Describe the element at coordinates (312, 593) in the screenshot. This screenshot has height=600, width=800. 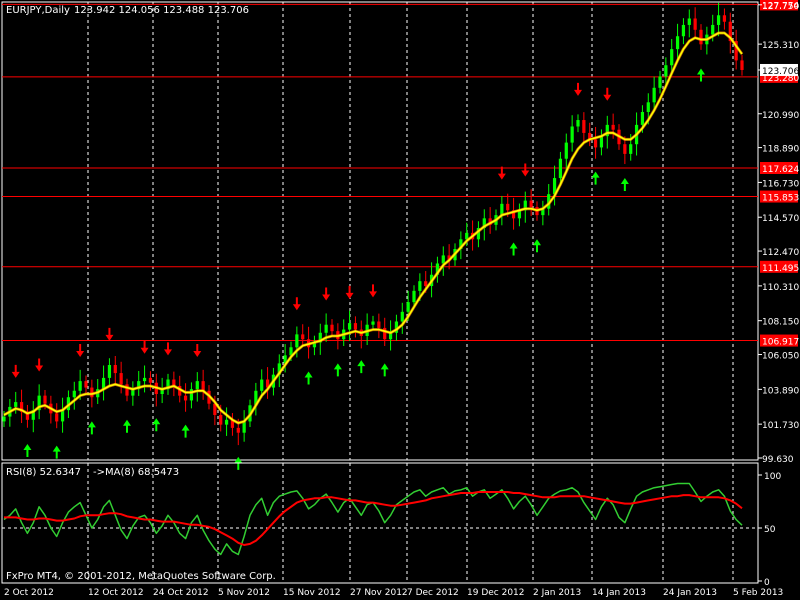
I see `x-tick-label: 15 Nov 2012` at that location.